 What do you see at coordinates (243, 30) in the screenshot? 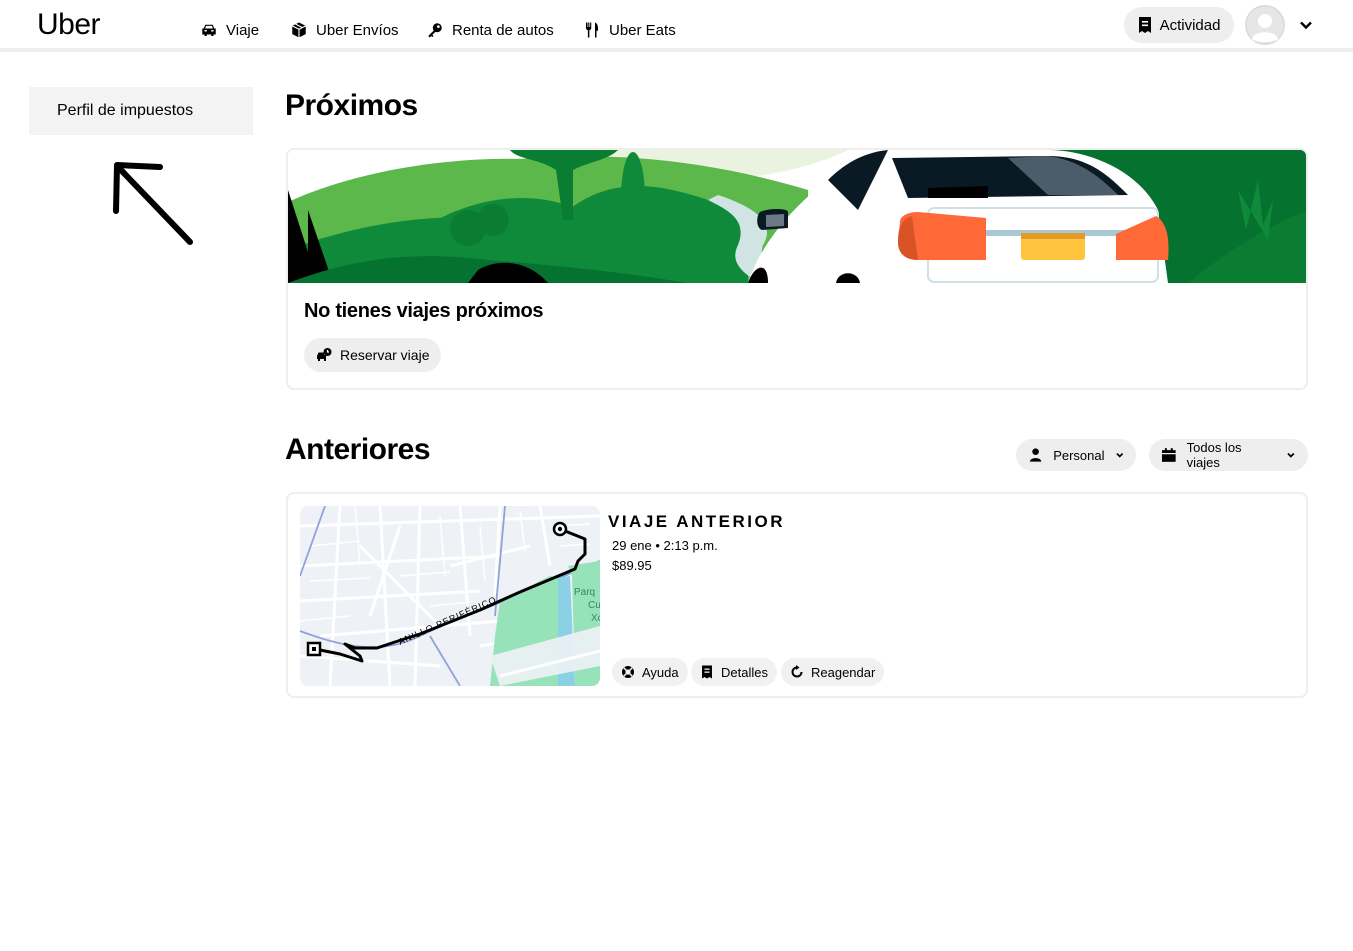
I see `nav-ride-label: Viaje` at bounding box center [243, 30].